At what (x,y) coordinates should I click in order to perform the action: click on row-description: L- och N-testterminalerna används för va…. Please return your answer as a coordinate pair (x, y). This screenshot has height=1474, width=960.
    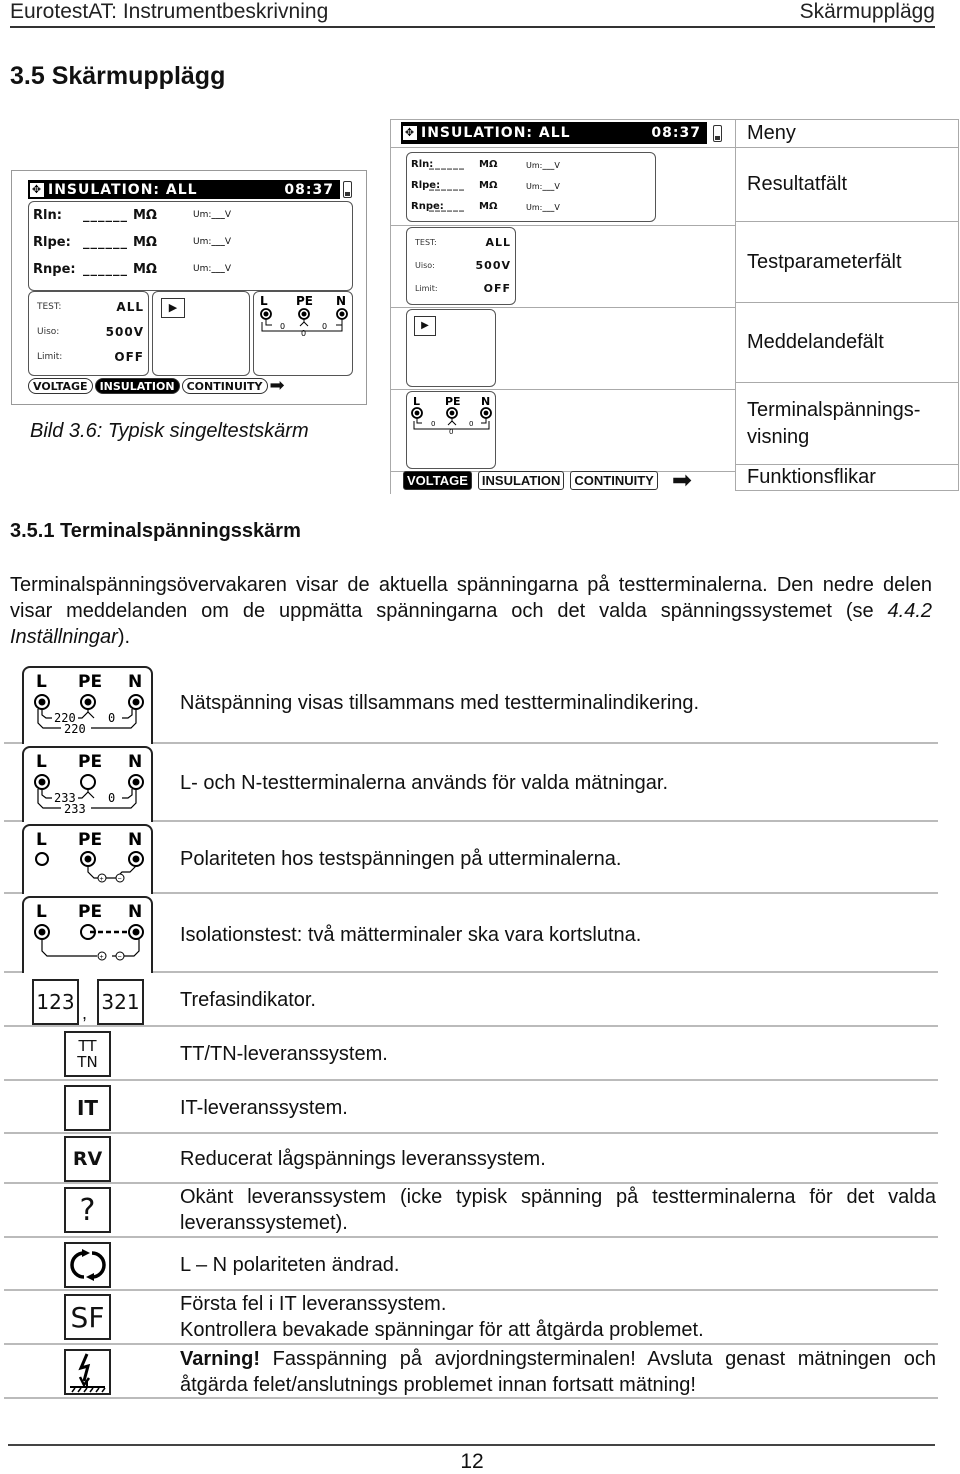
    Looking at the image, I should click on (424, 783).